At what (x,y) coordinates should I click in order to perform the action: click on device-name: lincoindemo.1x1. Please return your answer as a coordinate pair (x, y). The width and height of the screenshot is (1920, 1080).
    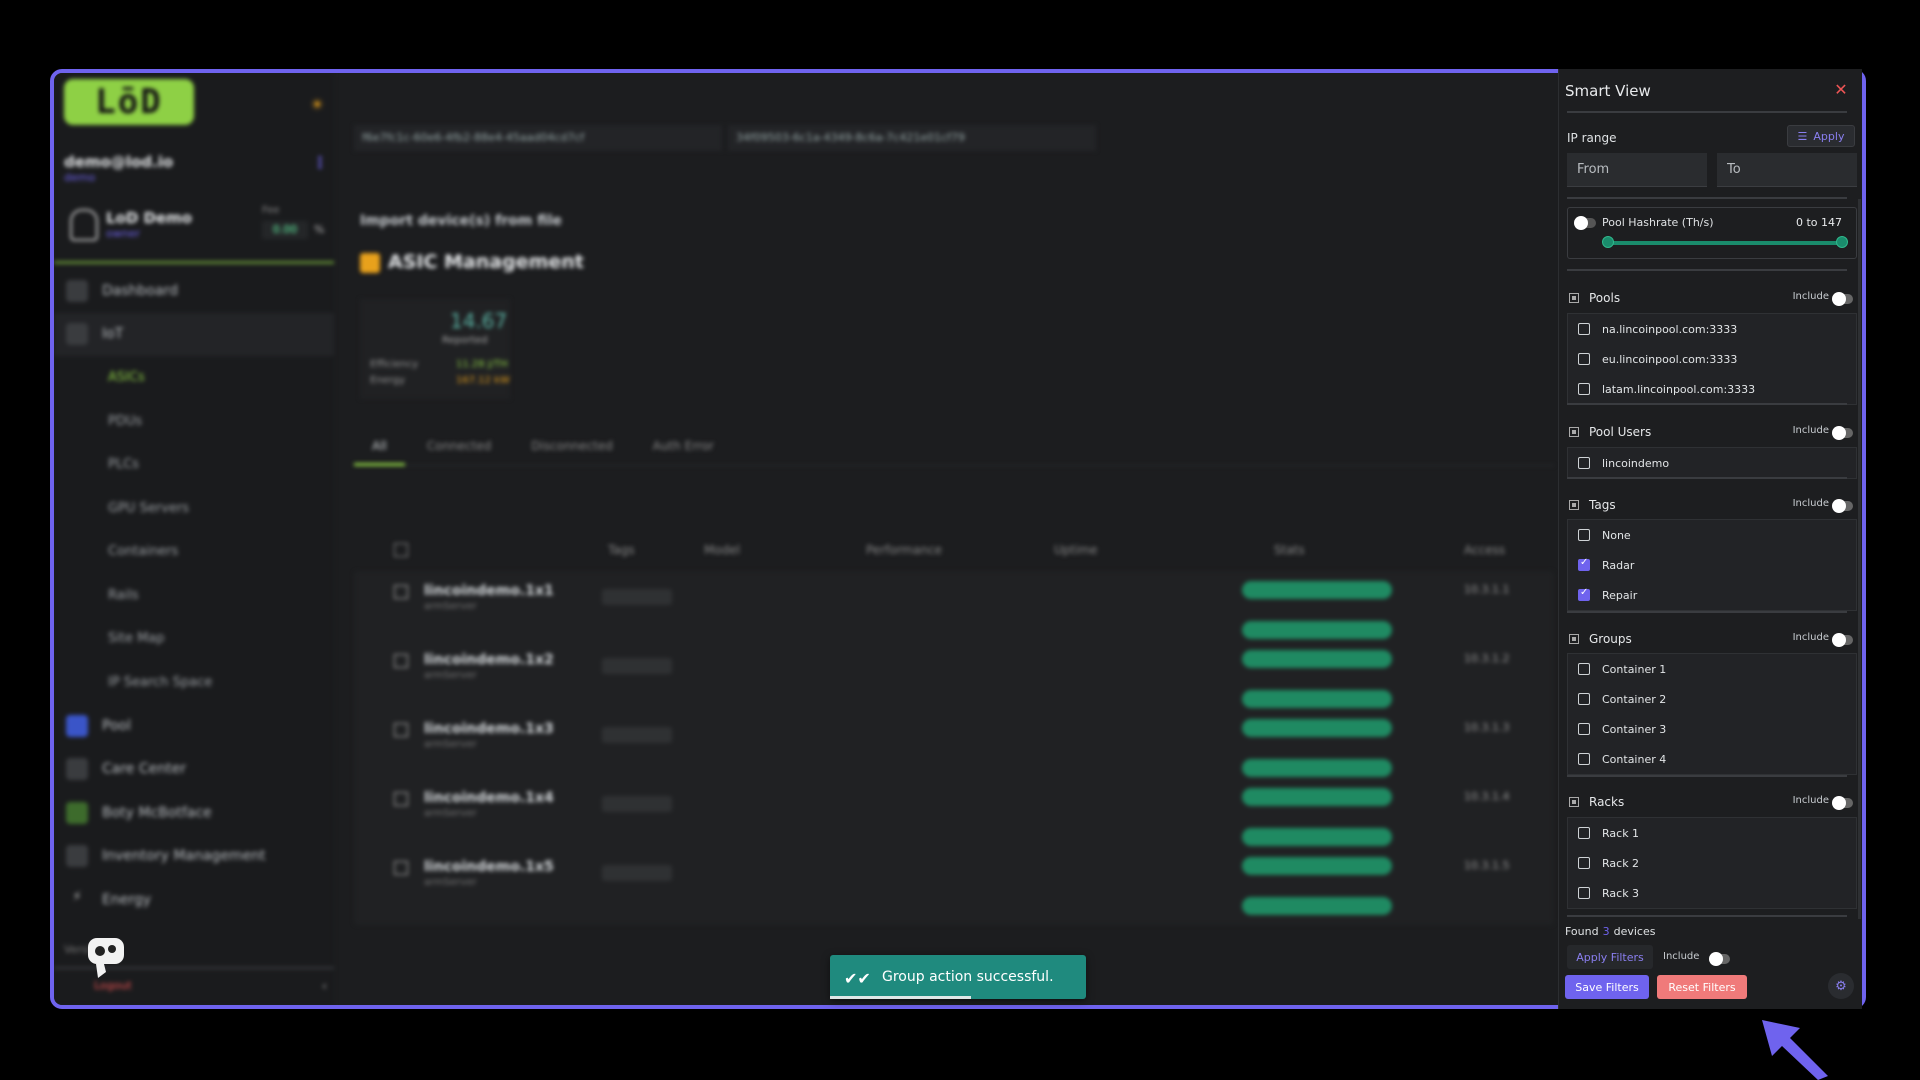
    Looking at the image, I should click on (489, 591).